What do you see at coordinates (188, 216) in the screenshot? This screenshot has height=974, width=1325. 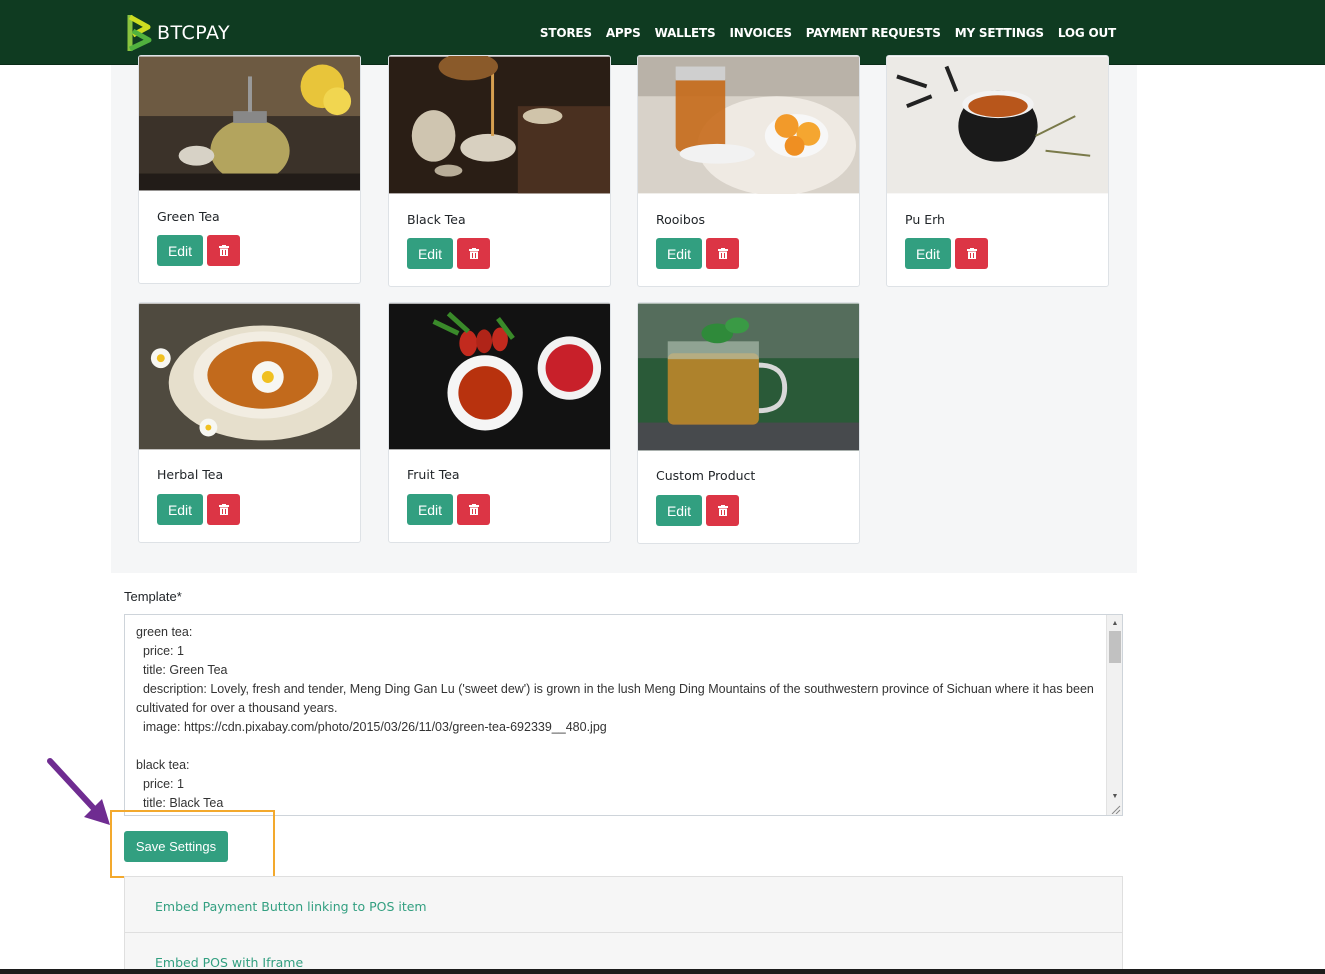 I see `product-title: Green Tea` at bounding box center [188, 216].